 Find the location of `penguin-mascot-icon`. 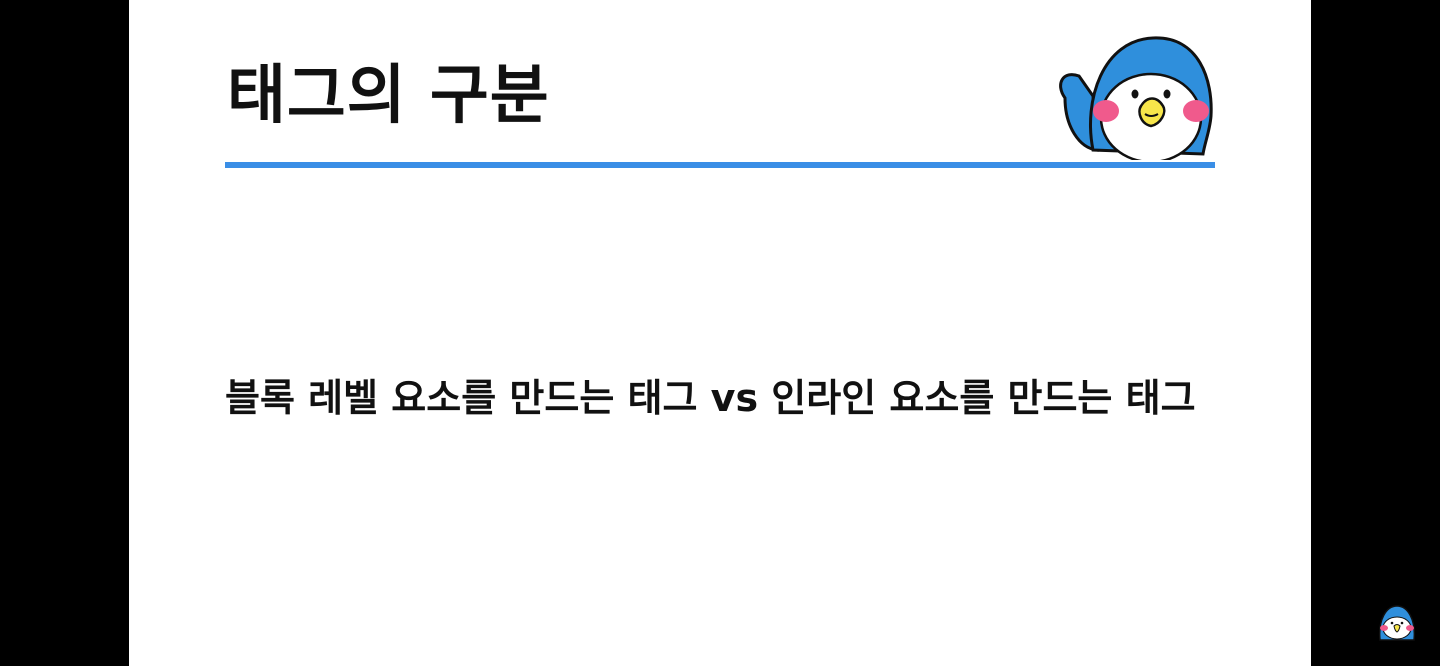

penguin-mascot-icon is located at coordinates (1135, 95).